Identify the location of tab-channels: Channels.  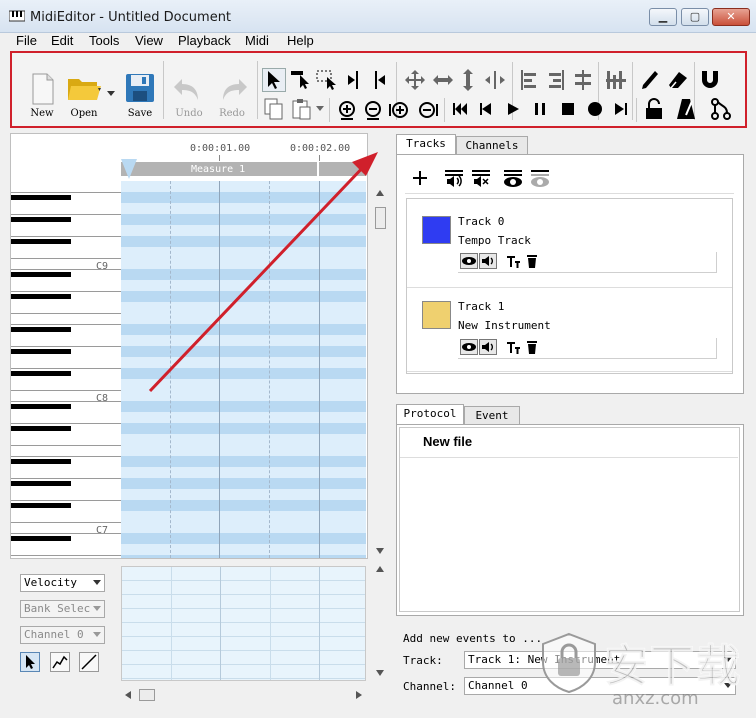
(492, 145).